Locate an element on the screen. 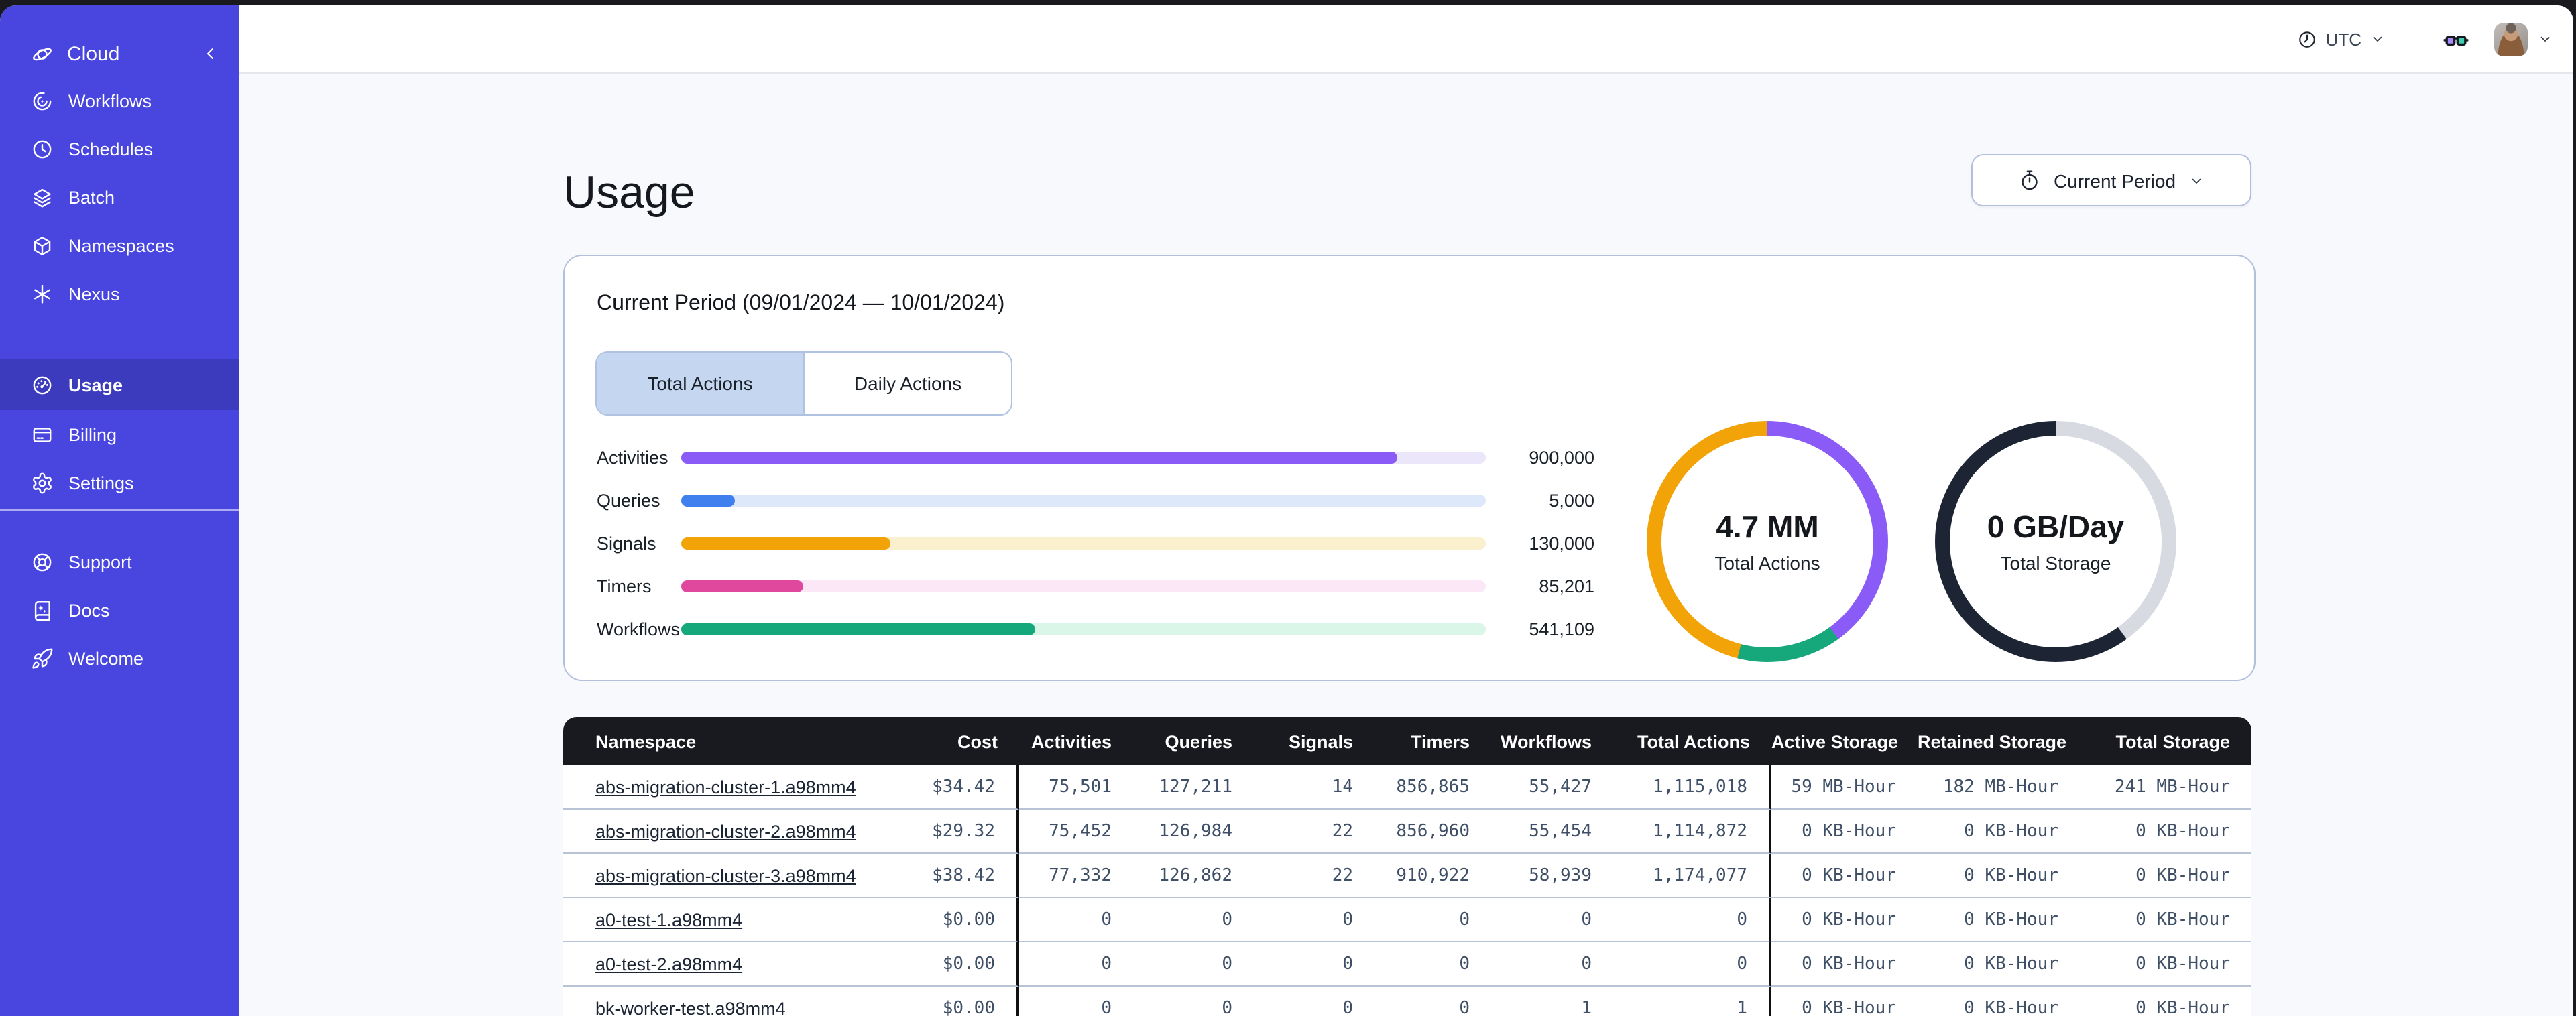 This screenshot has height=1016, width=2576. sidebar-item-billing: Billing is located at coordinates (119, 434).